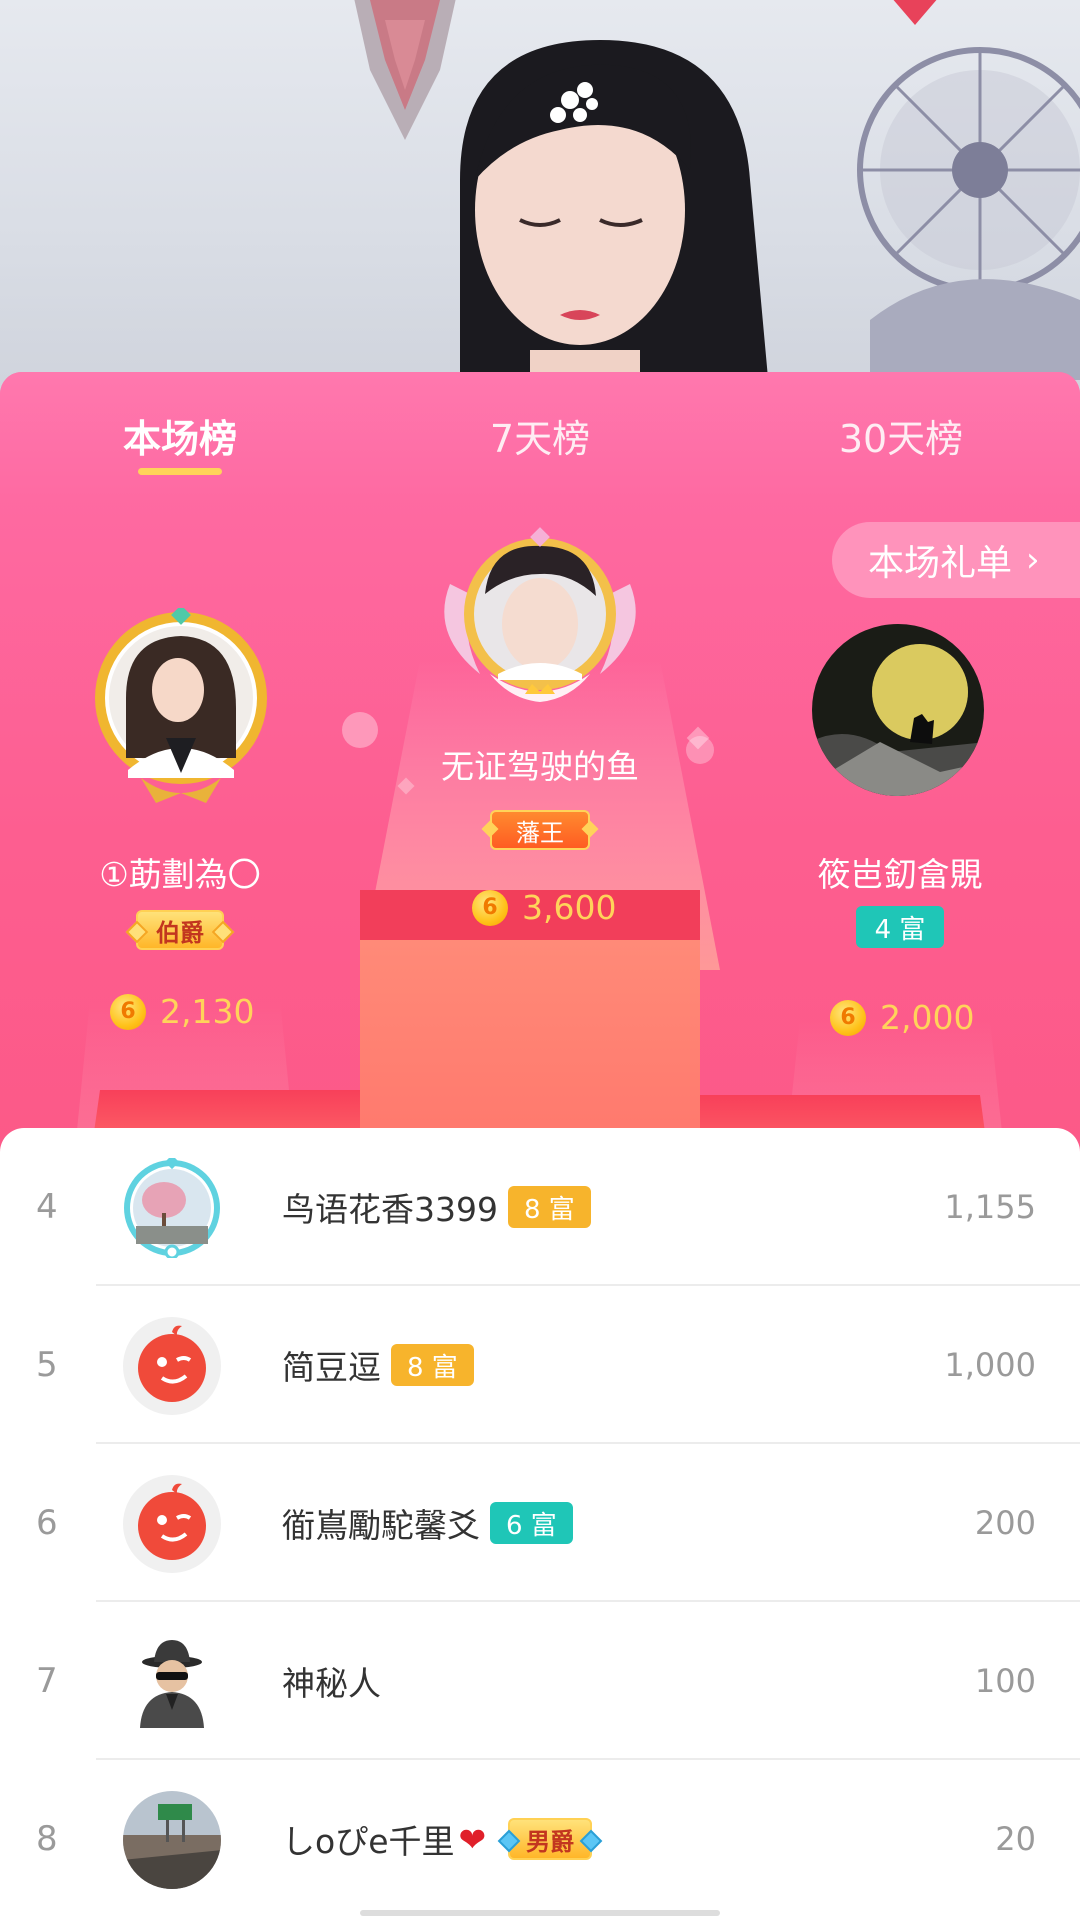  What do you see at coordinates (540, 766) in the screenshot?
I see `first-place-name: 无证驾驶的鱼` at bounding box center [540, 766].